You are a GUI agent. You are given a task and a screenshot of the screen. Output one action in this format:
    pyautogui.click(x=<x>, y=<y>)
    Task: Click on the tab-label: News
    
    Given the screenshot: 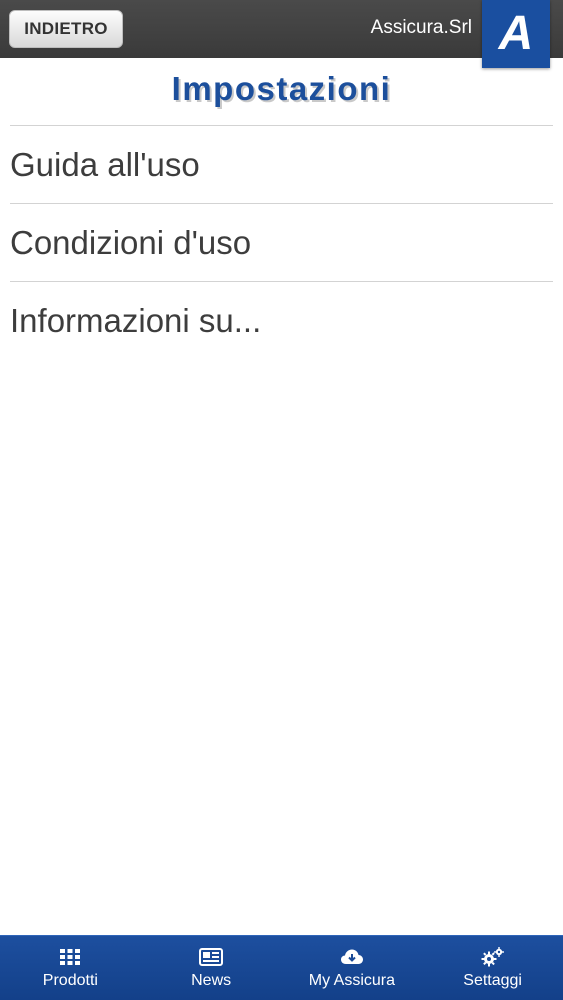 What is the action you would take?
    pyautogui.click(x=211, y=980)
    